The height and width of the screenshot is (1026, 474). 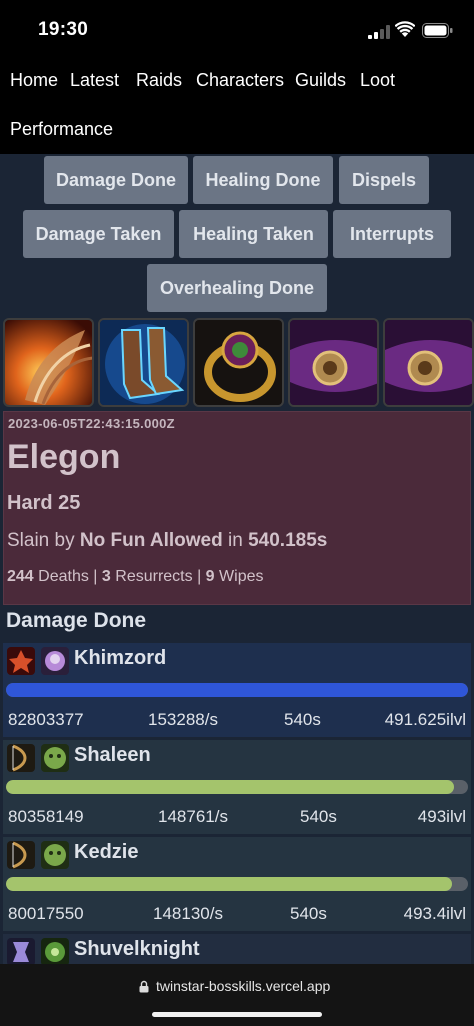 I want to click on difficulty: Hard 25, so click(x=44, y=503).